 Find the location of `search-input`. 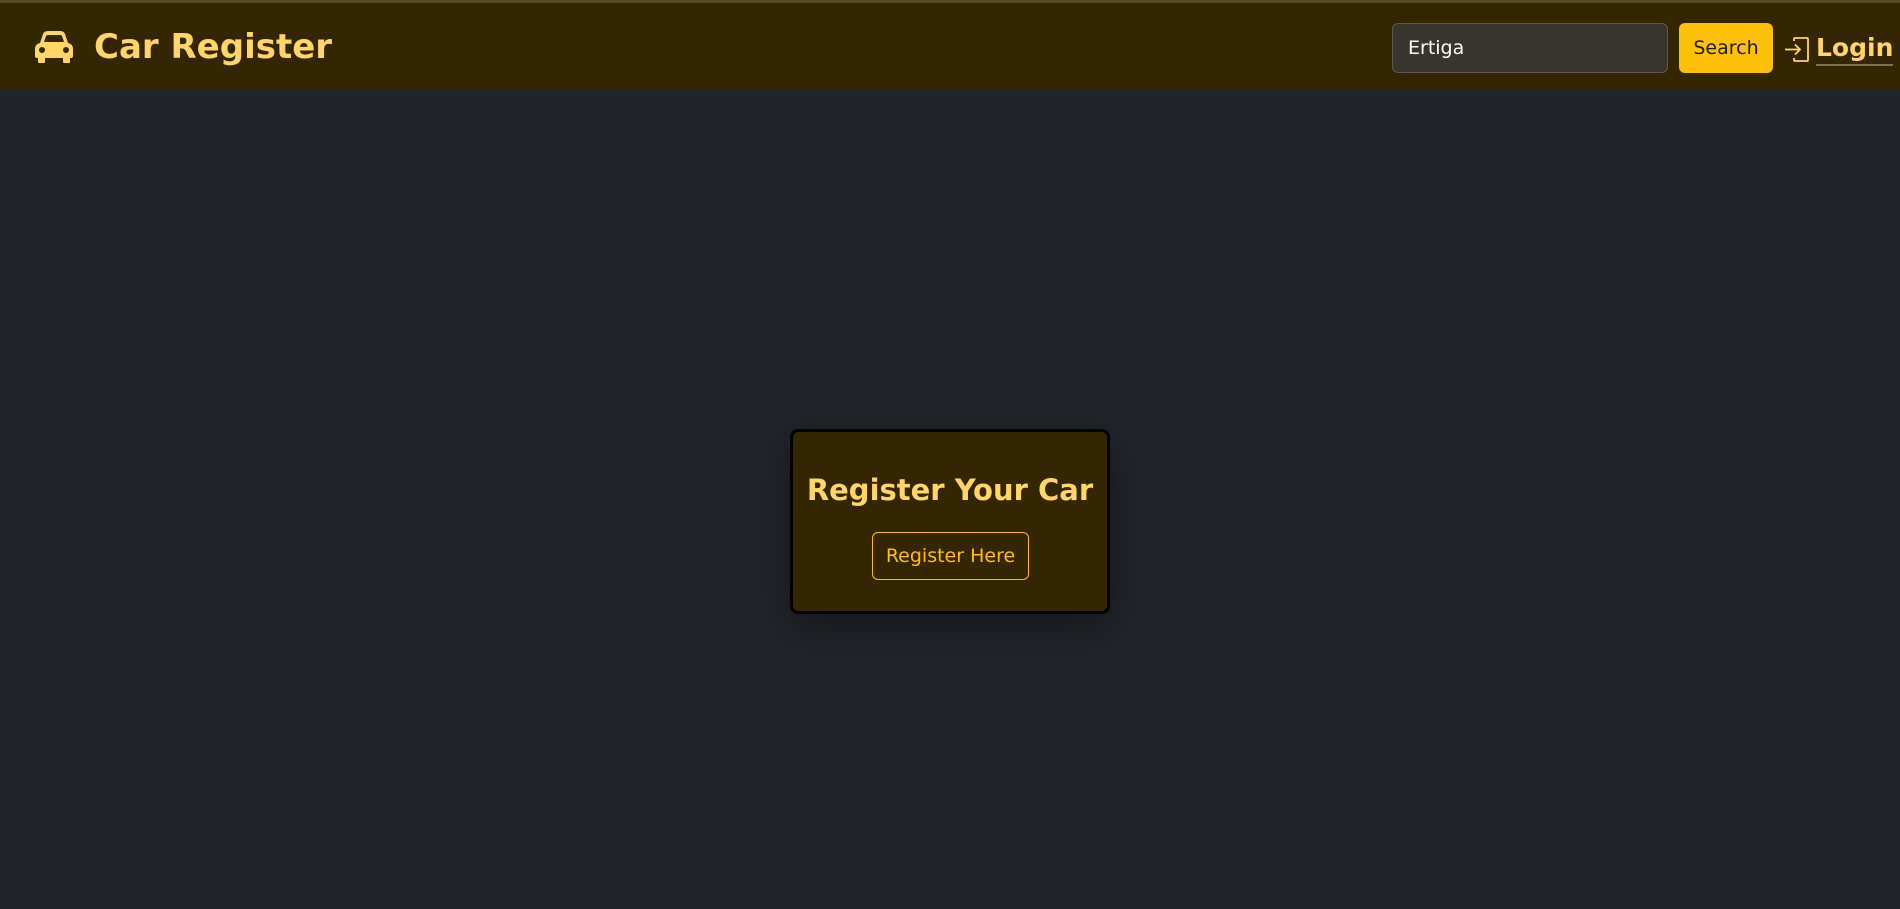

search-input is located at coordinates (1530, 48).